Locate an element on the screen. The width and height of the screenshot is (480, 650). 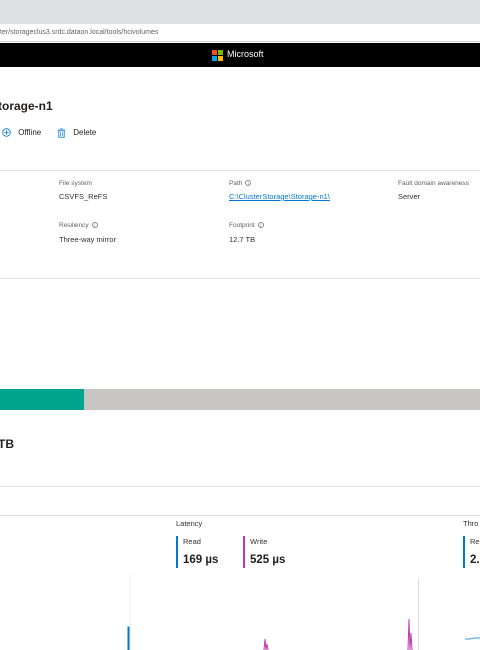
microsoft-logo-icon is located at coordinates (217, 55).